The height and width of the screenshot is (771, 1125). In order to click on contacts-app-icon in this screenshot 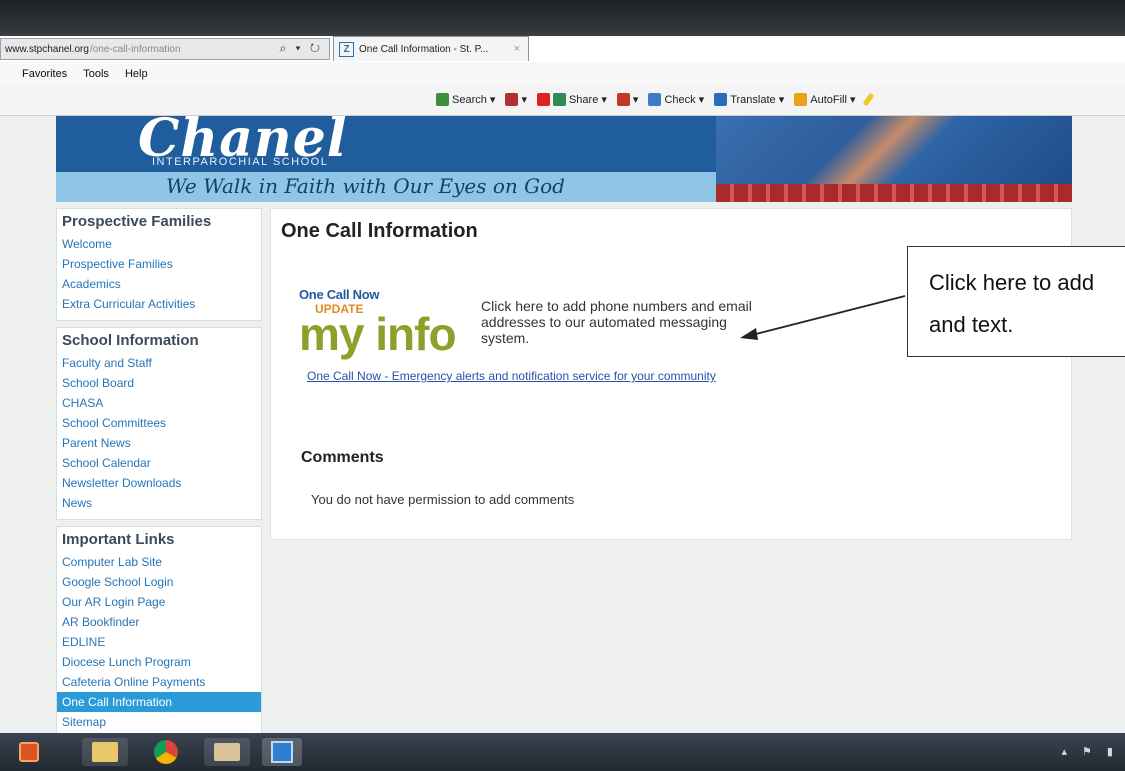, I will do `click(227, 752)`.